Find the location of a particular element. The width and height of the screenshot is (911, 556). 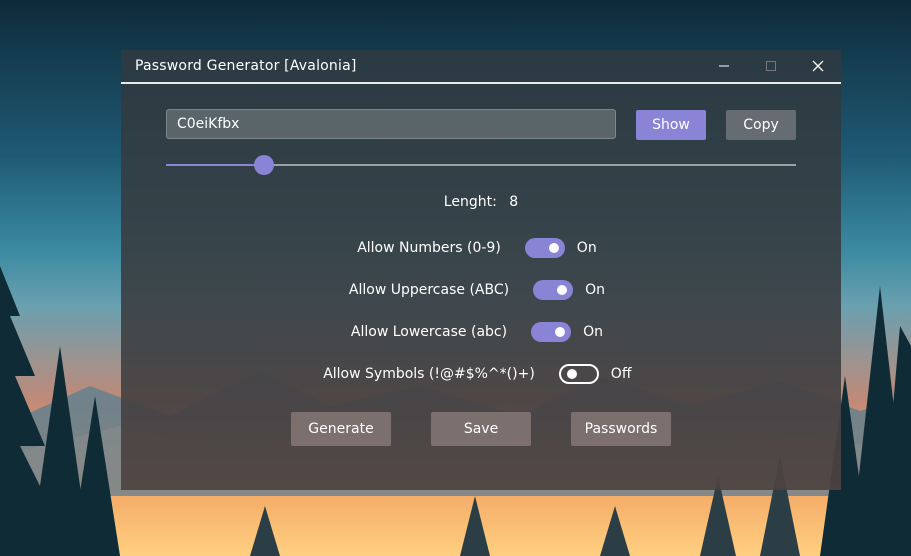

minimize-icon is located at coordinates (723, 66).